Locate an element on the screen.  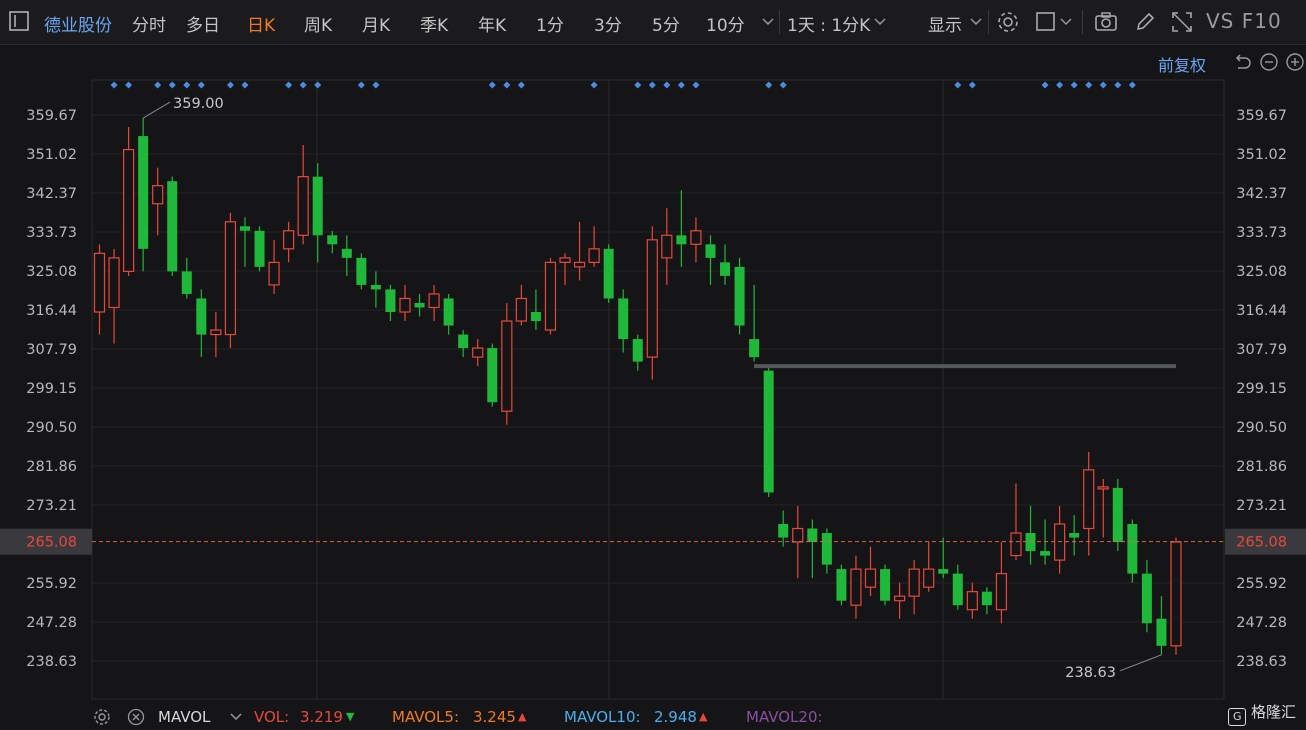
y-tick-label: 359.67 is located at coordinates (1261, 116).